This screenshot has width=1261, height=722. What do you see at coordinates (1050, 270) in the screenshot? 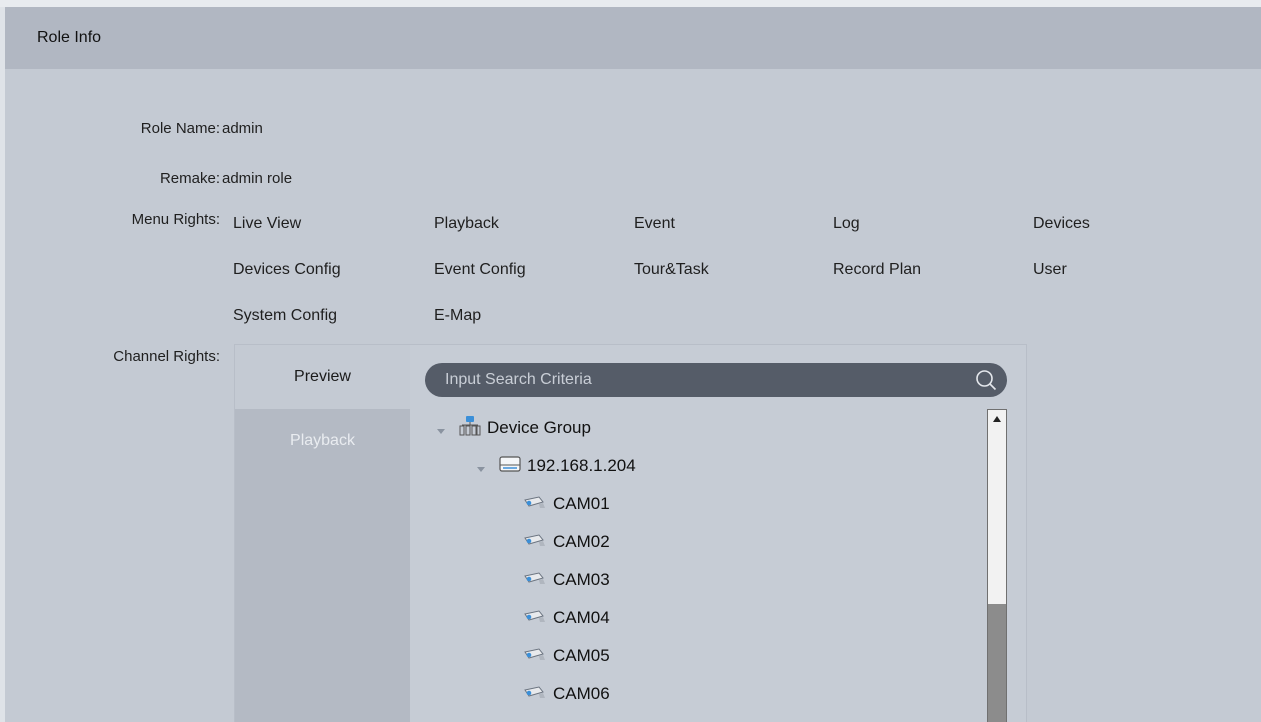
I see `menu-right-user: User` at bounding box center [1050, 270].